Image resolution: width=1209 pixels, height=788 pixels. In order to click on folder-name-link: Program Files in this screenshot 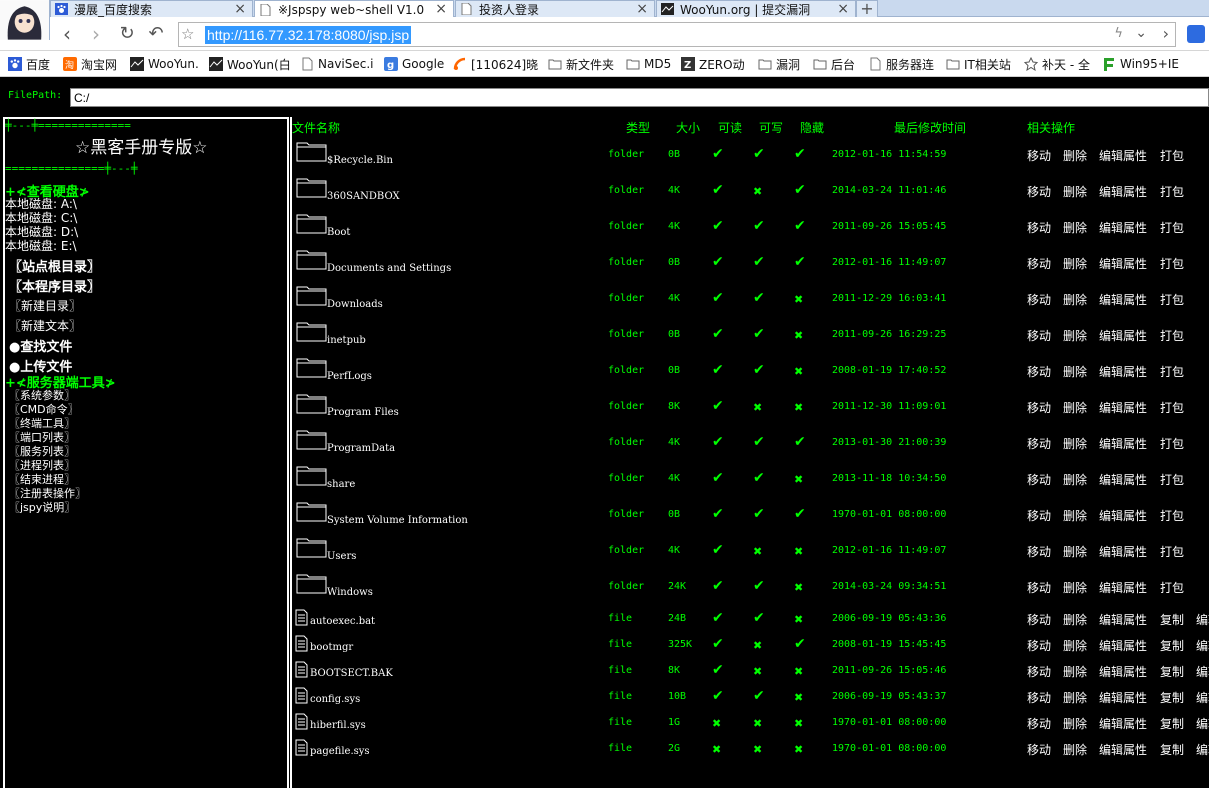, I will do `click(363, 412)`.